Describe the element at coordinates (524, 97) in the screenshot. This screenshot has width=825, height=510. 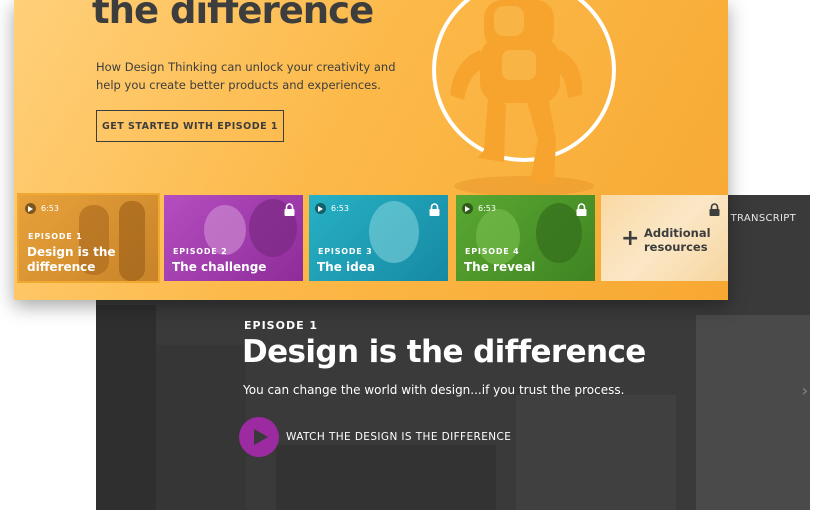
I see `astronaut-illustration` at that location.